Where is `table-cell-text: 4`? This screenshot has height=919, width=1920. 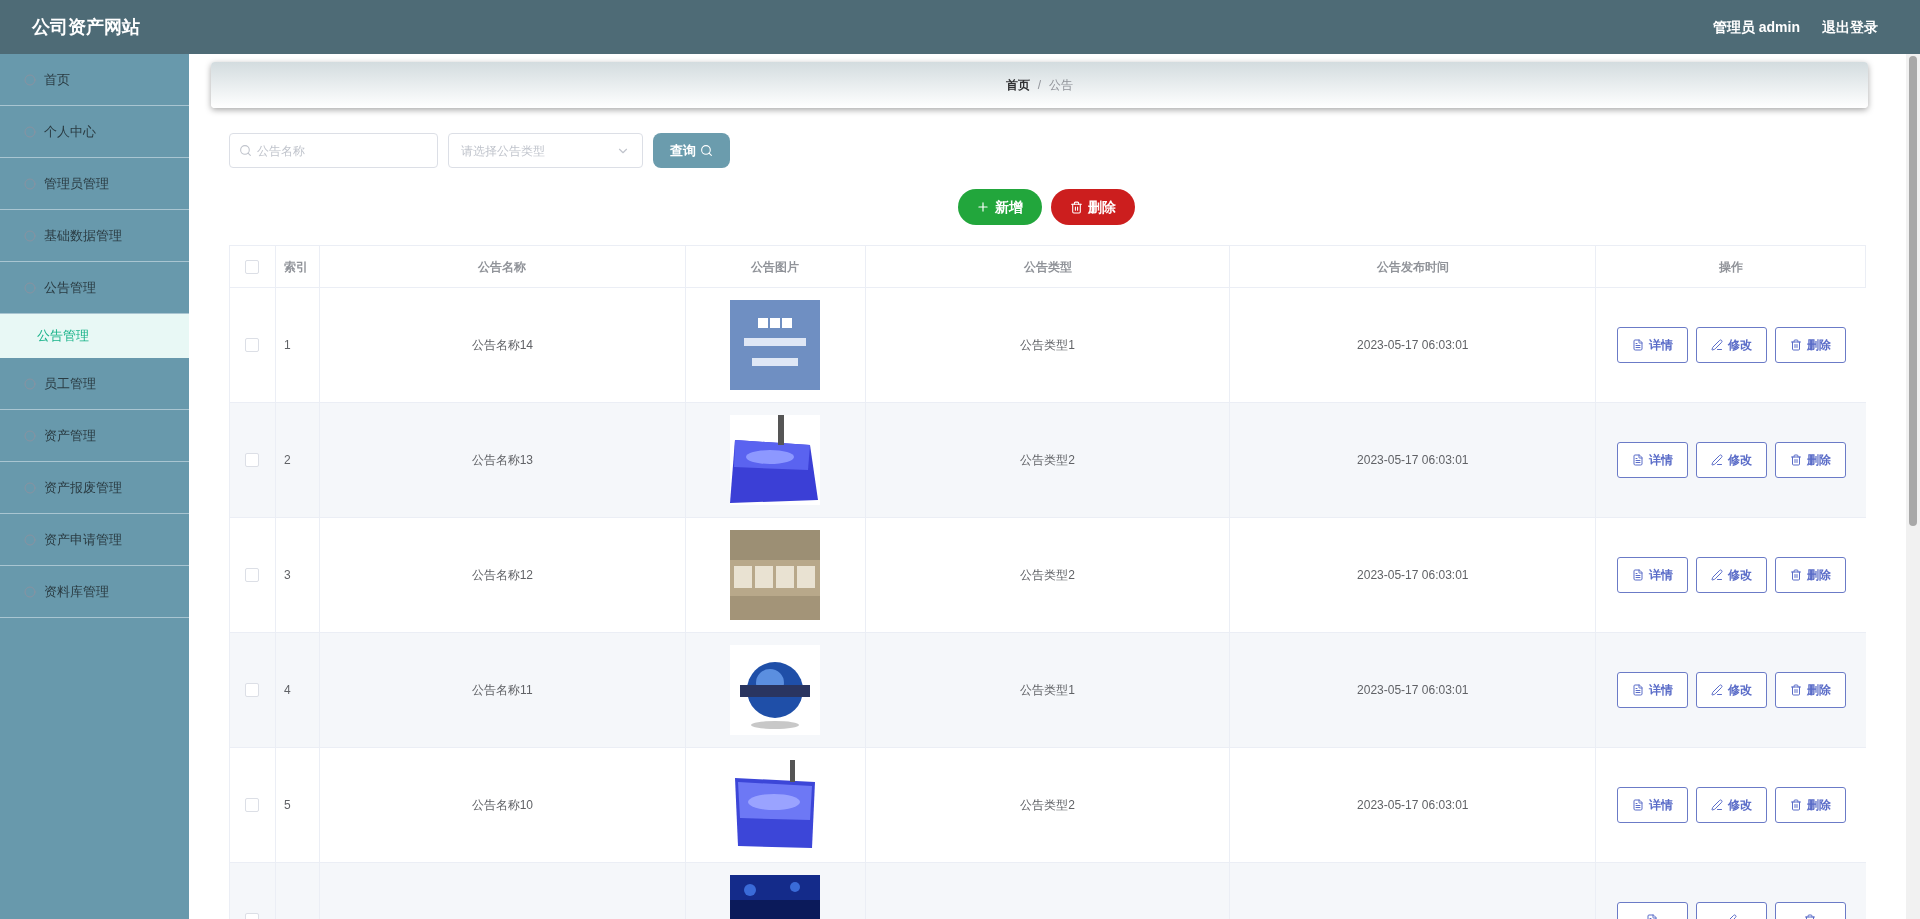
table-cell-text: 4 is located at coordinates (287, 690).